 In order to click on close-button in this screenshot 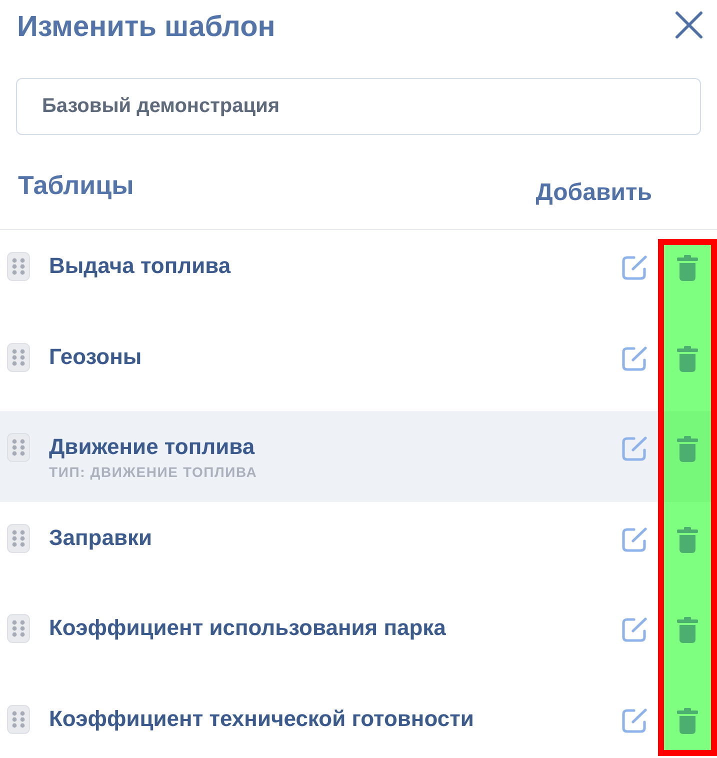, I will do `click(689, 25)`.